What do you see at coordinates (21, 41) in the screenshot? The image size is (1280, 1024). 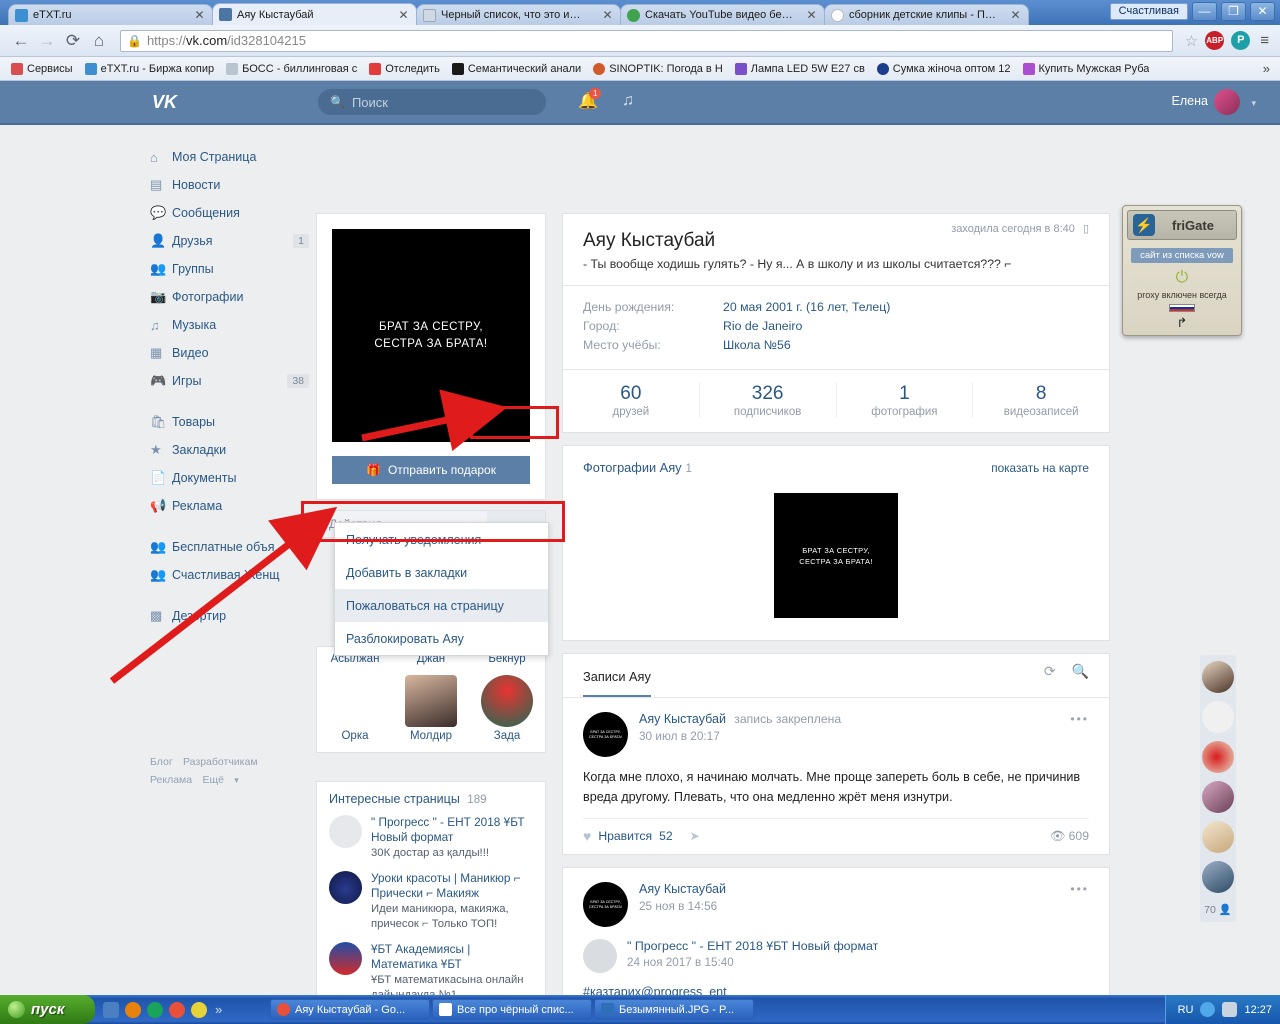 I see `back-icon: ←` at bounding box center [21, 41].